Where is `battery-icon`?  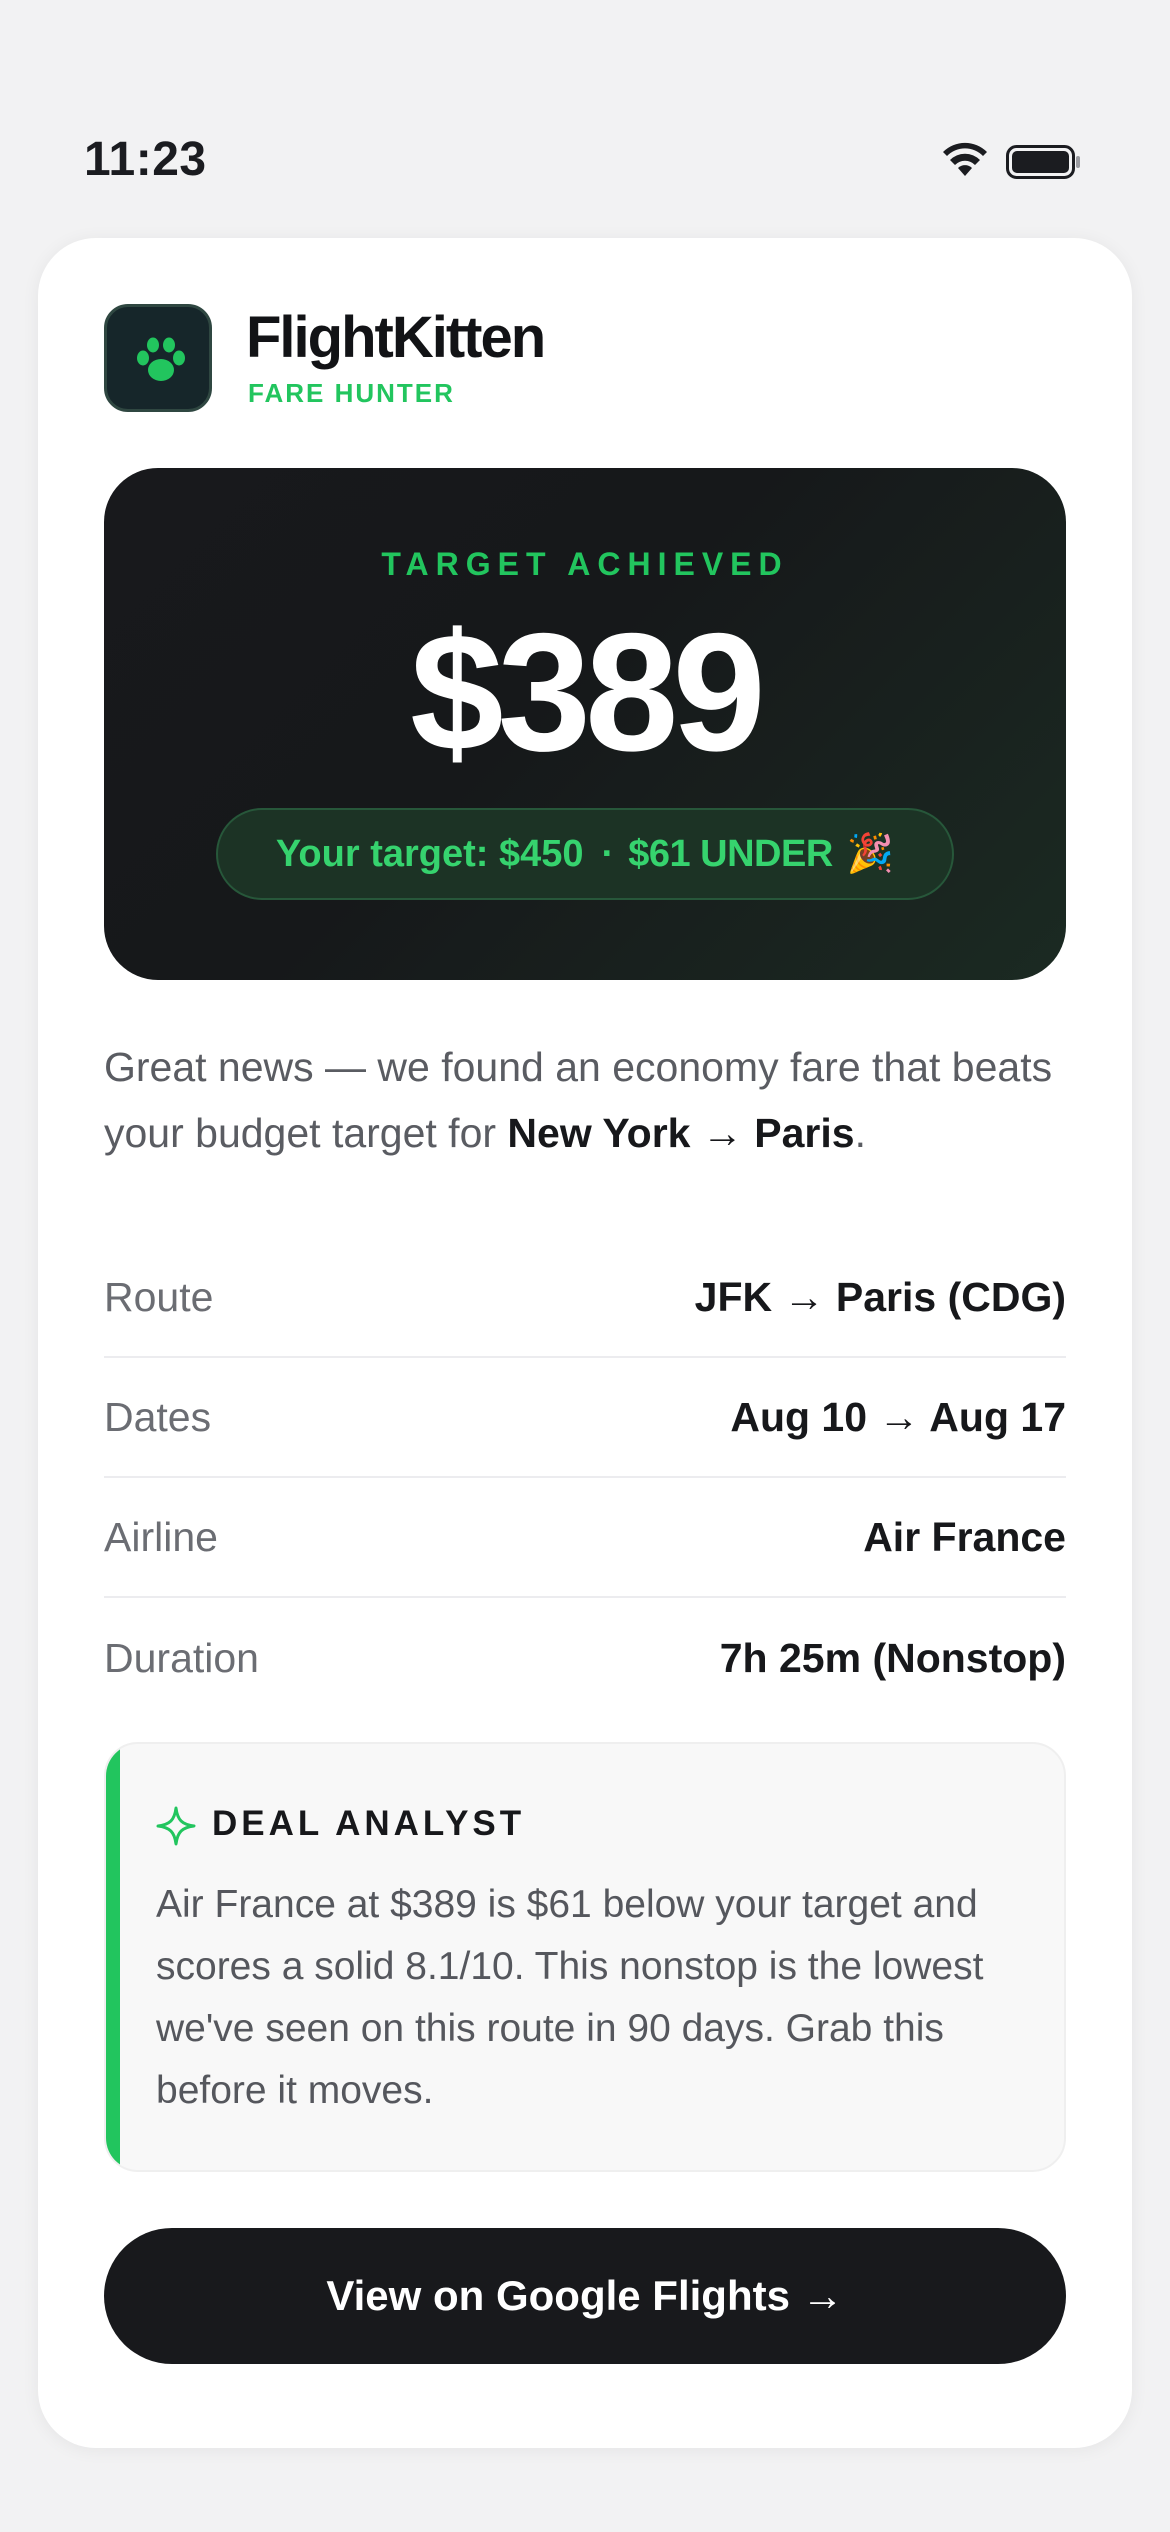 battery-icon is located at coordinates (1043, 162).